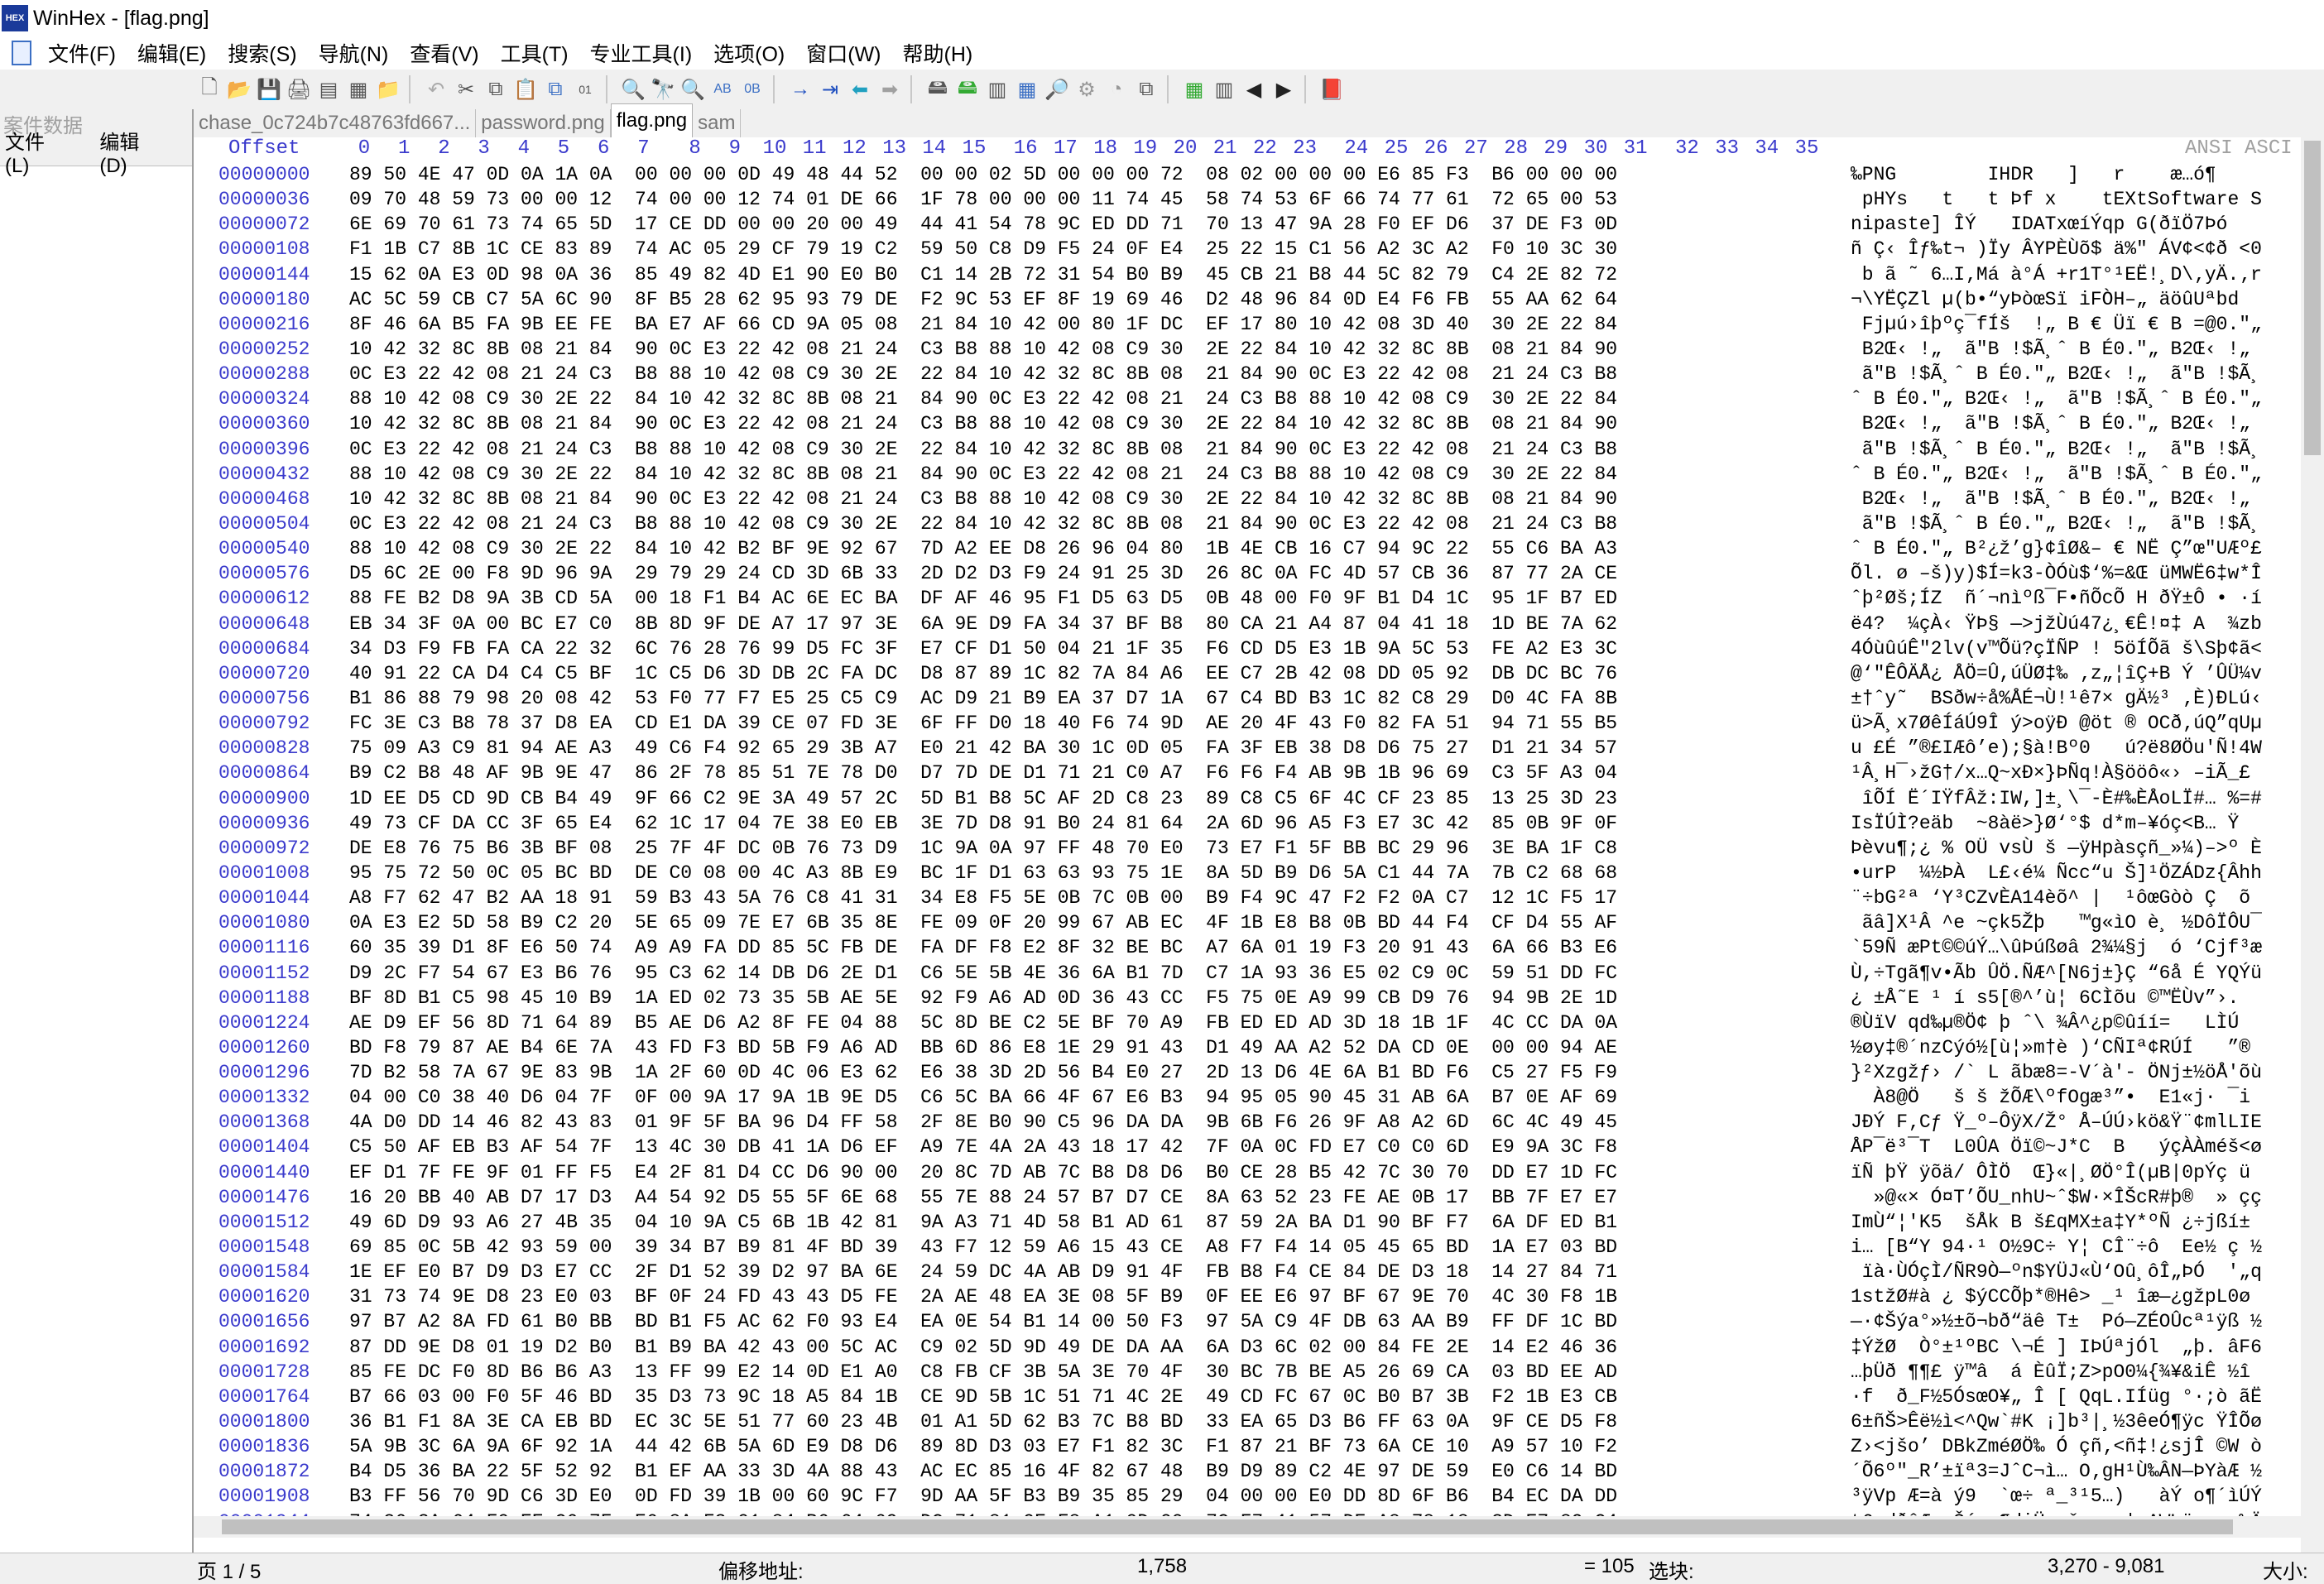 The image size is (2324, 1584). What do you see at coordinates (354, 53) in the screenshot?
I see `menu-navigation: 导航(N)` at bounding box center [354, 53].